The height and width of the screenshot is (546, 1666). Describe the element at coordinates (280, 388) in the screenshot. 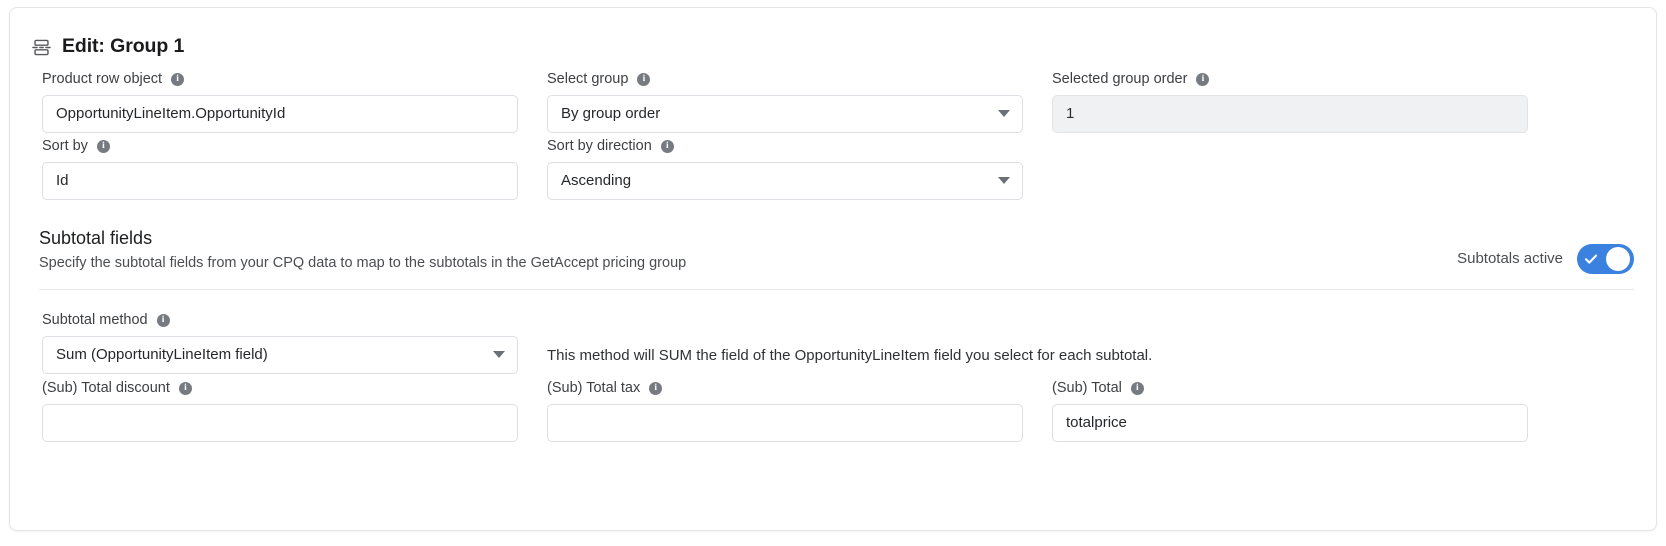

I see `field-label: (Sub) Total discount i` at that location.